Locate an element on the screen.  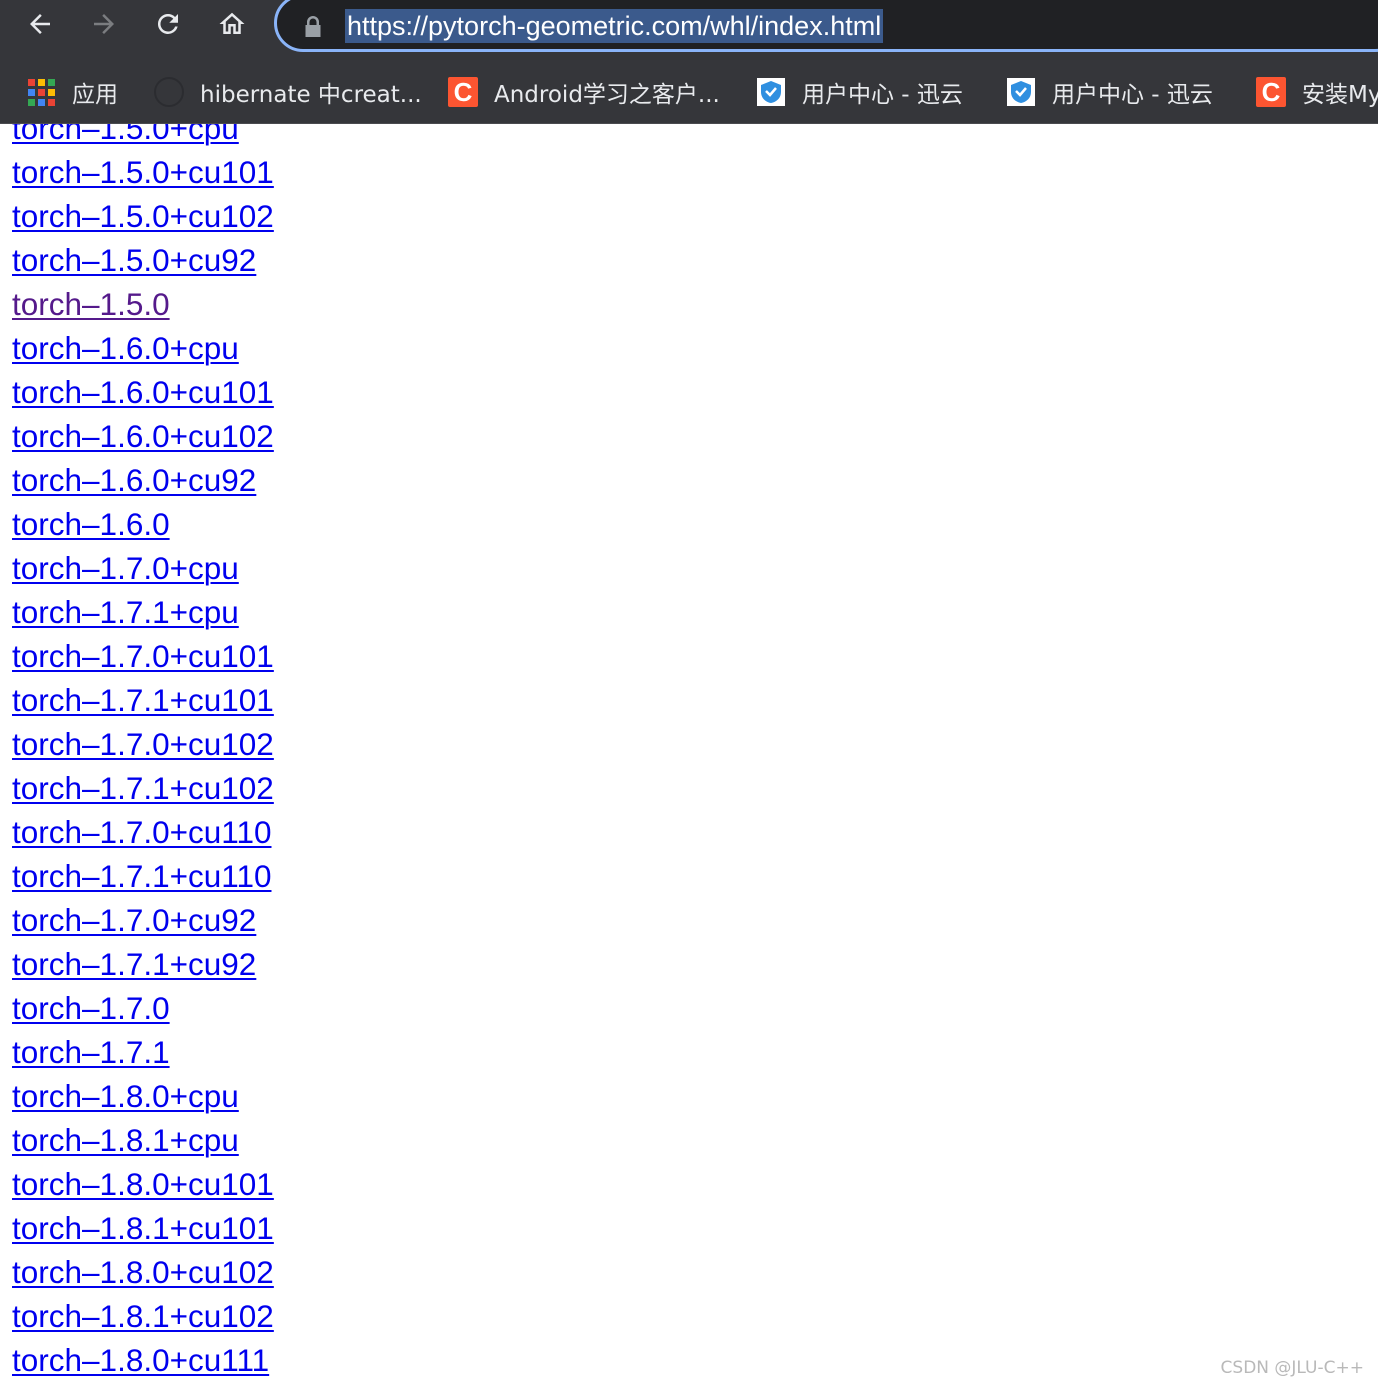
bookmark-apps: 应用 is located at coordinates (72, 92).